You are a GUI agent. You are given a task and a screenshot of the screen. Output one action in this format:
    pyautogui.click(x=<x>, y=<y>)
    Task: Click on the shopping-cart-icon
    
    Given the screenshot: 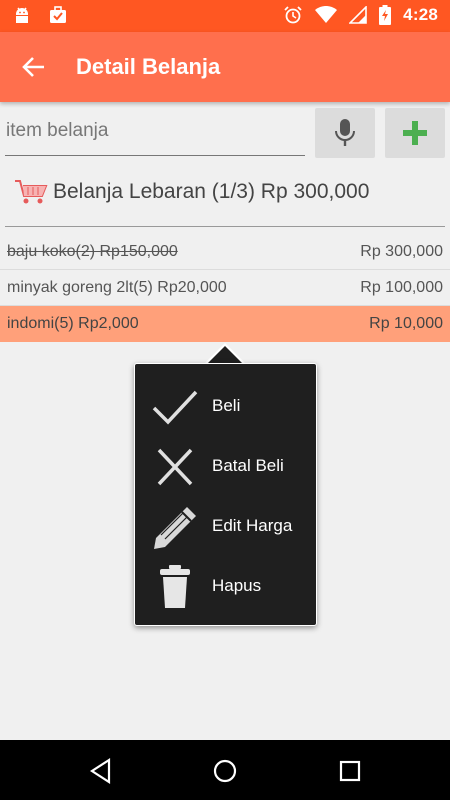 What is the action you would take?
    pyautogui.click(x=31, y=192)
    